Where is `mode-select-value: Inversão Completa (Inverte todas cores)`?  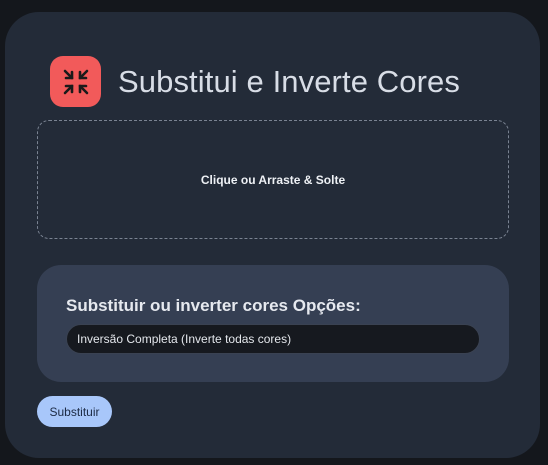 mode-select-value: Inversão Completa (Inverte todas cores) is located at coordinates (184, 339).